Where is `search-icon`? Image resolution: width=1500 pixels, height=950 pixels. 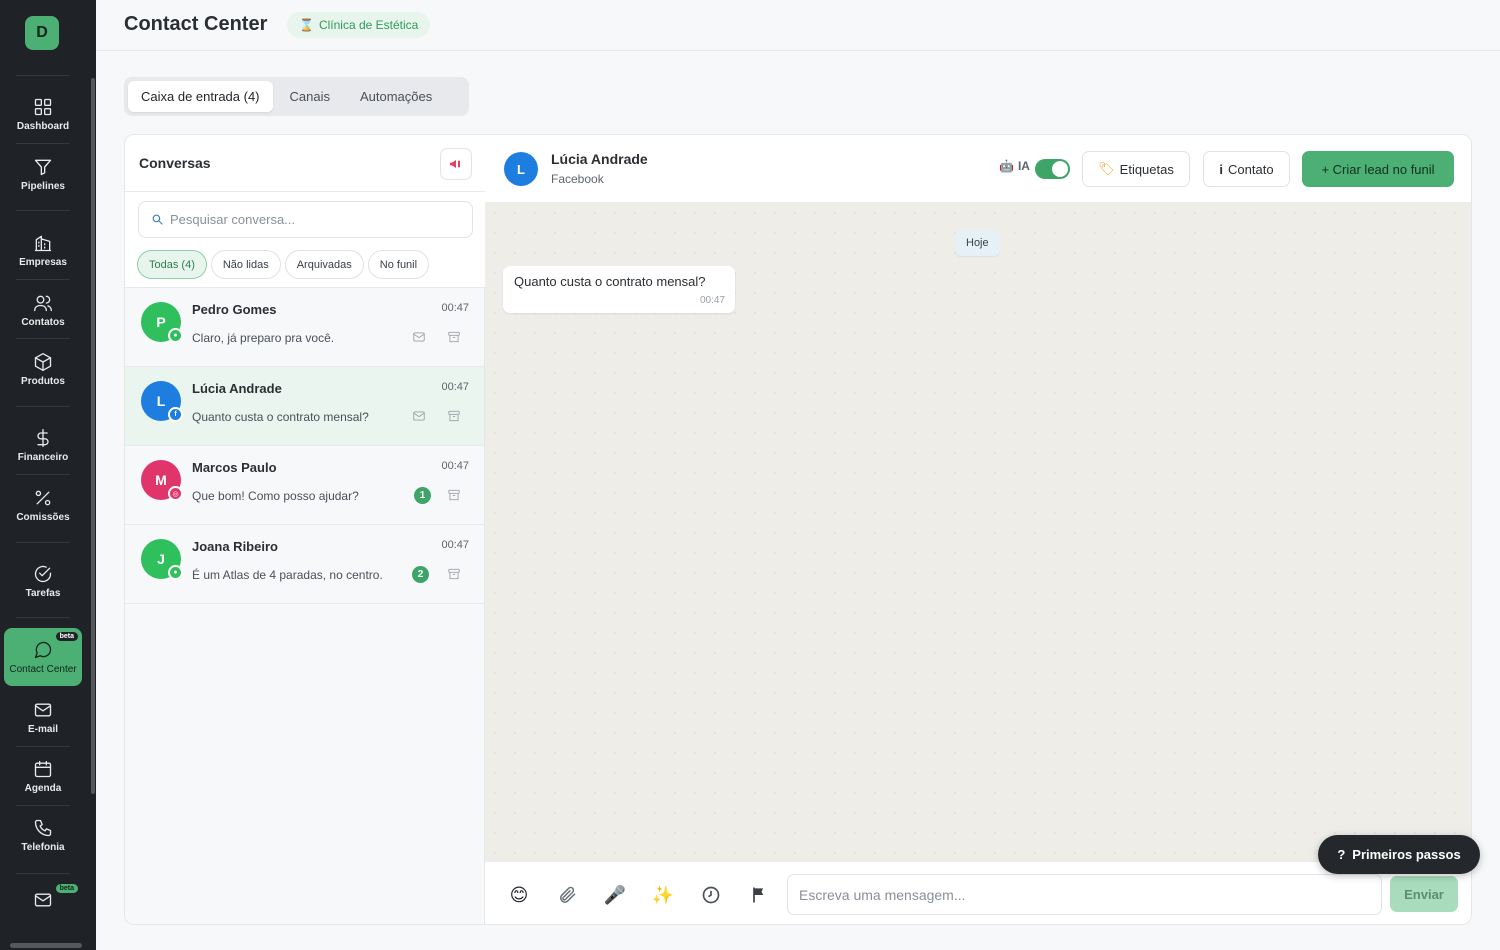
search-icon is located at coordinates (157, 219).